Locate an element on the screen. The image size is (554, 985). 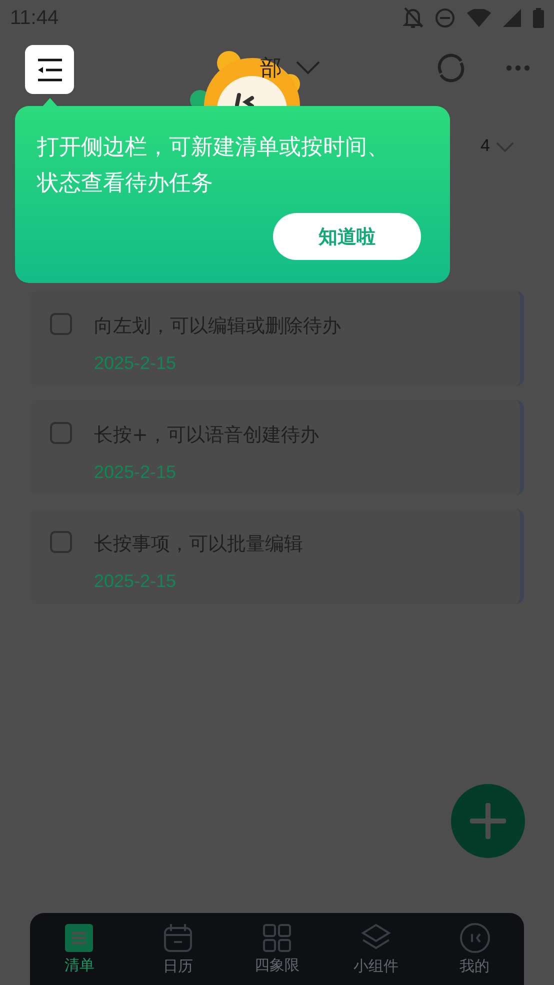
nav-tab: 日历 is located at coordinates (178, 949).